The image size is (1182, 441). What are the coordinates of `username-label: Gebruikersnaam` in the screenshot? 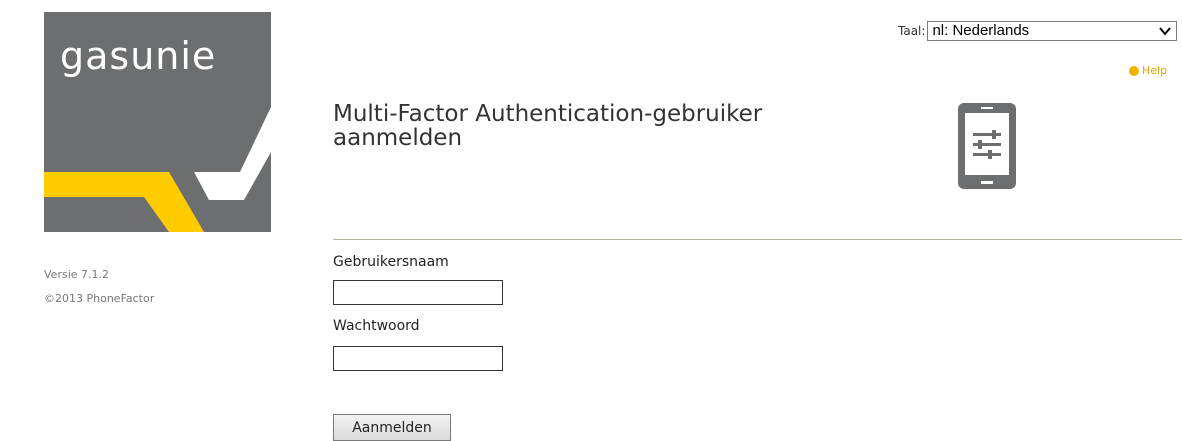 It's located at (391, 262).